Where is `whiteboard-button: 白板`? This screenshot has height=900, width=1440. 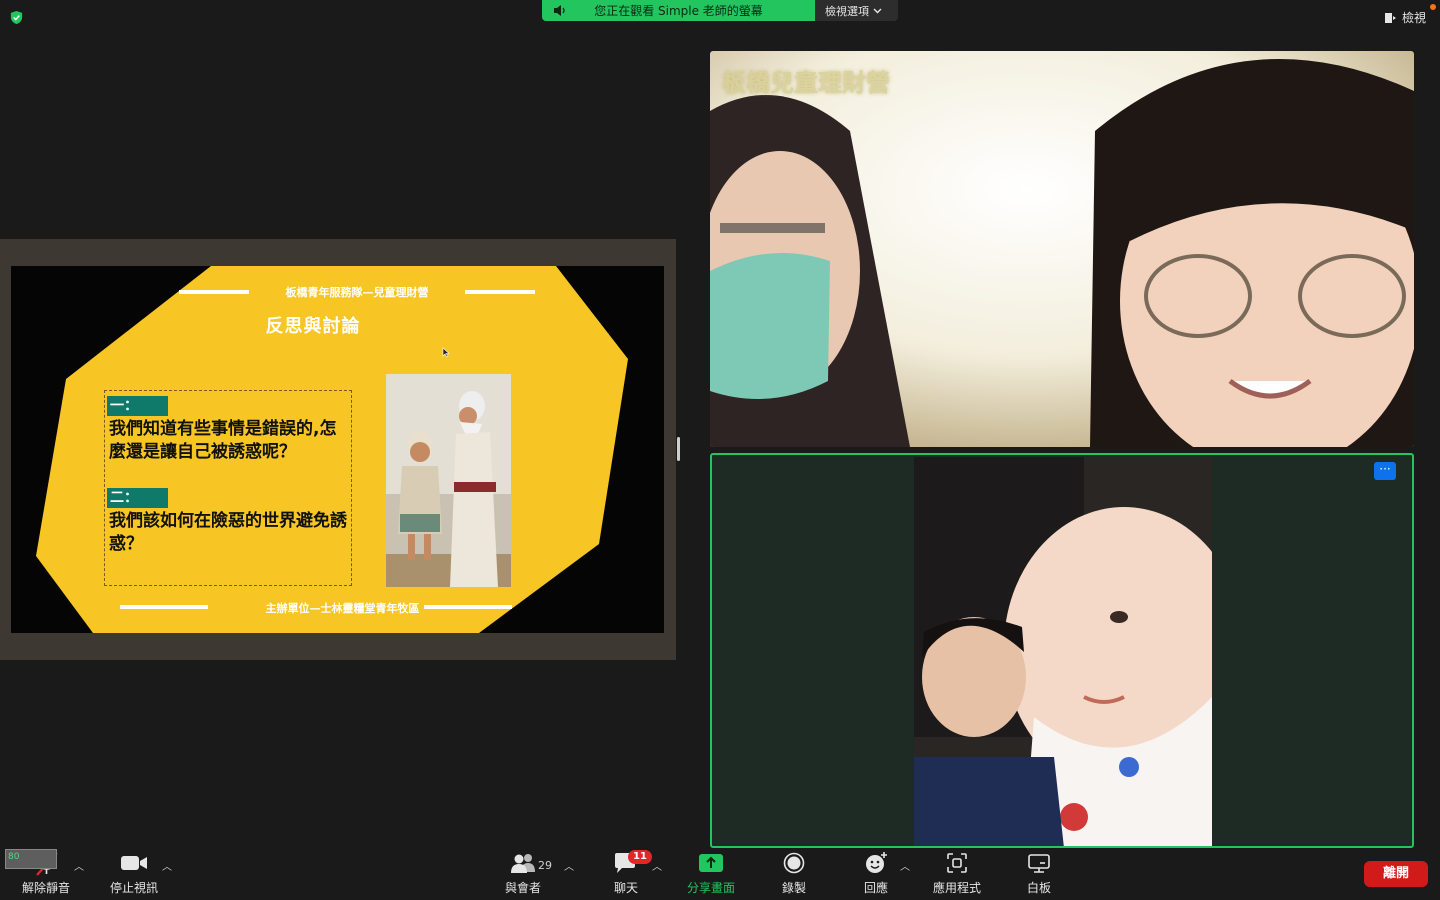 whiteboard-button: 白板 is located at coordinates (1039, 874).